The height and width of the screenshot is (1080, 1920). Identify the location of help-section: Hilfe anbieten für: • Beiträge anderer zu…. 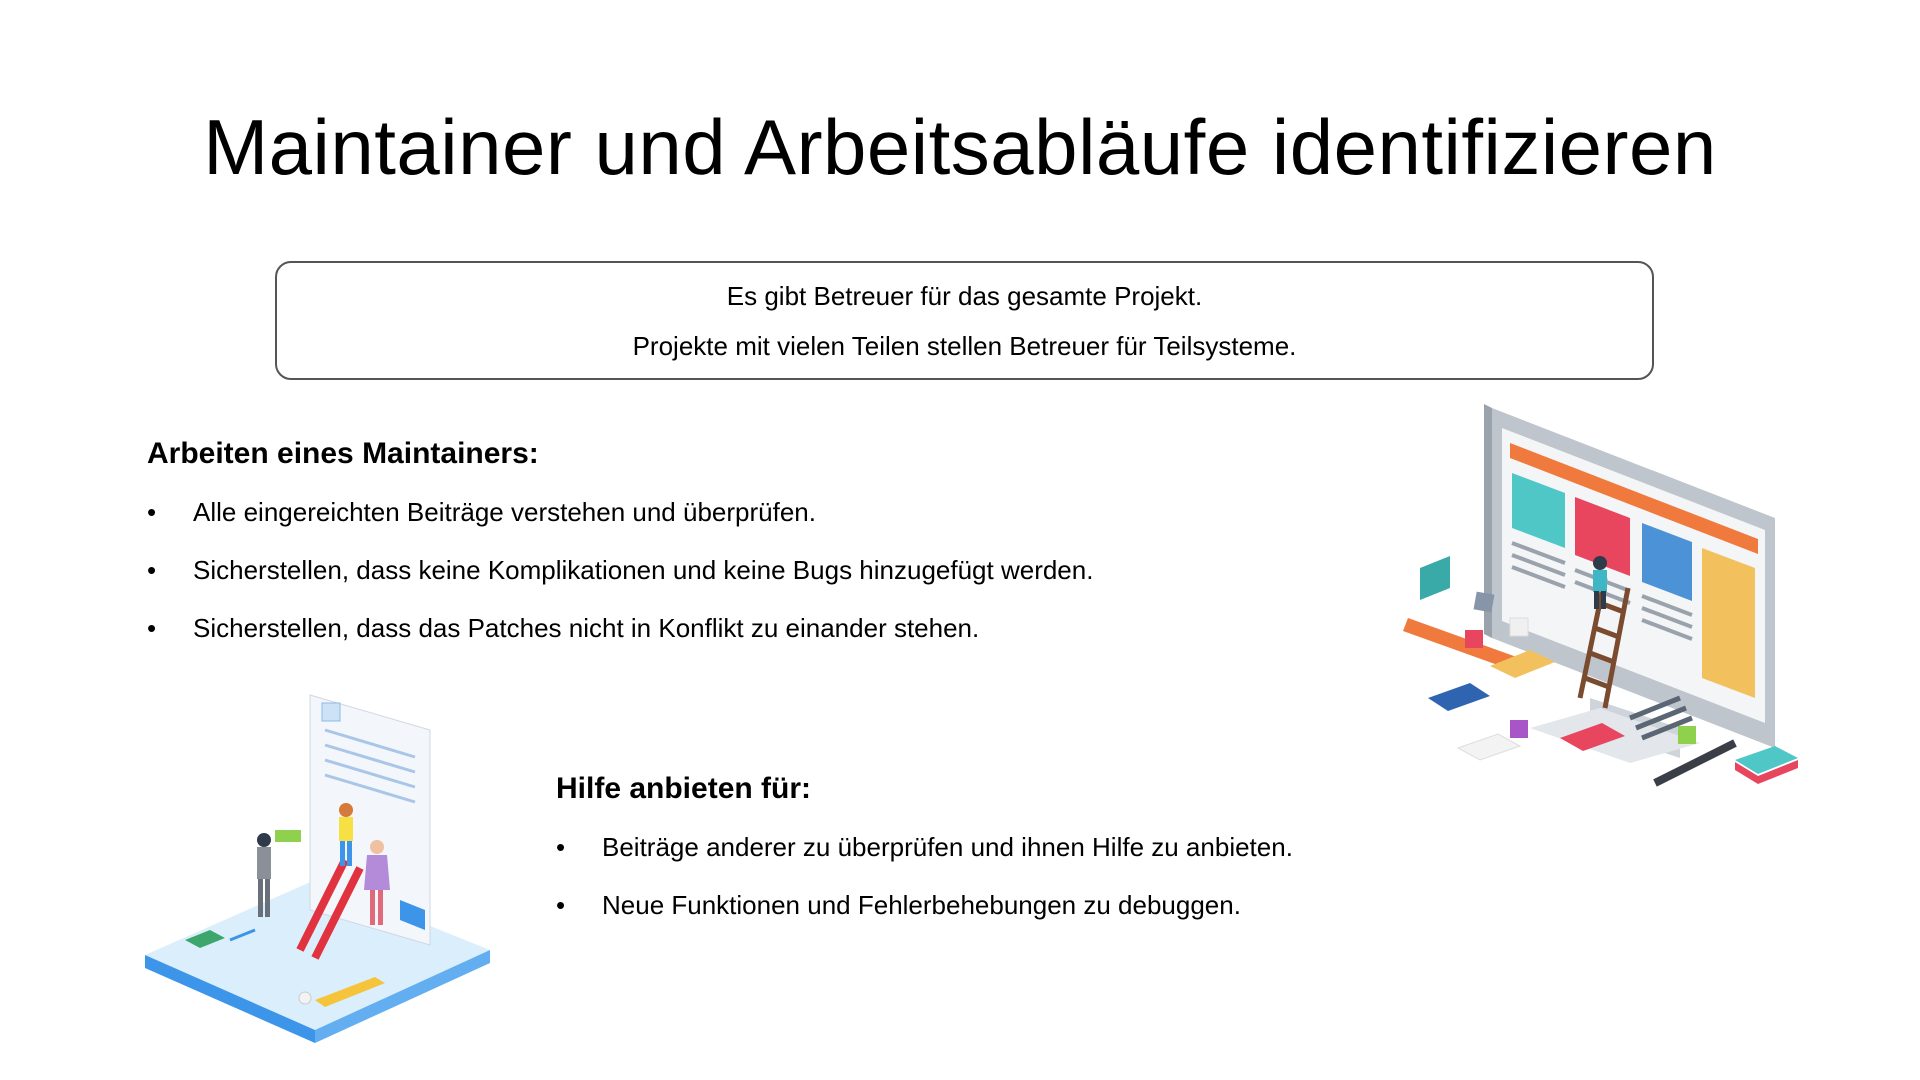
(924, 853).